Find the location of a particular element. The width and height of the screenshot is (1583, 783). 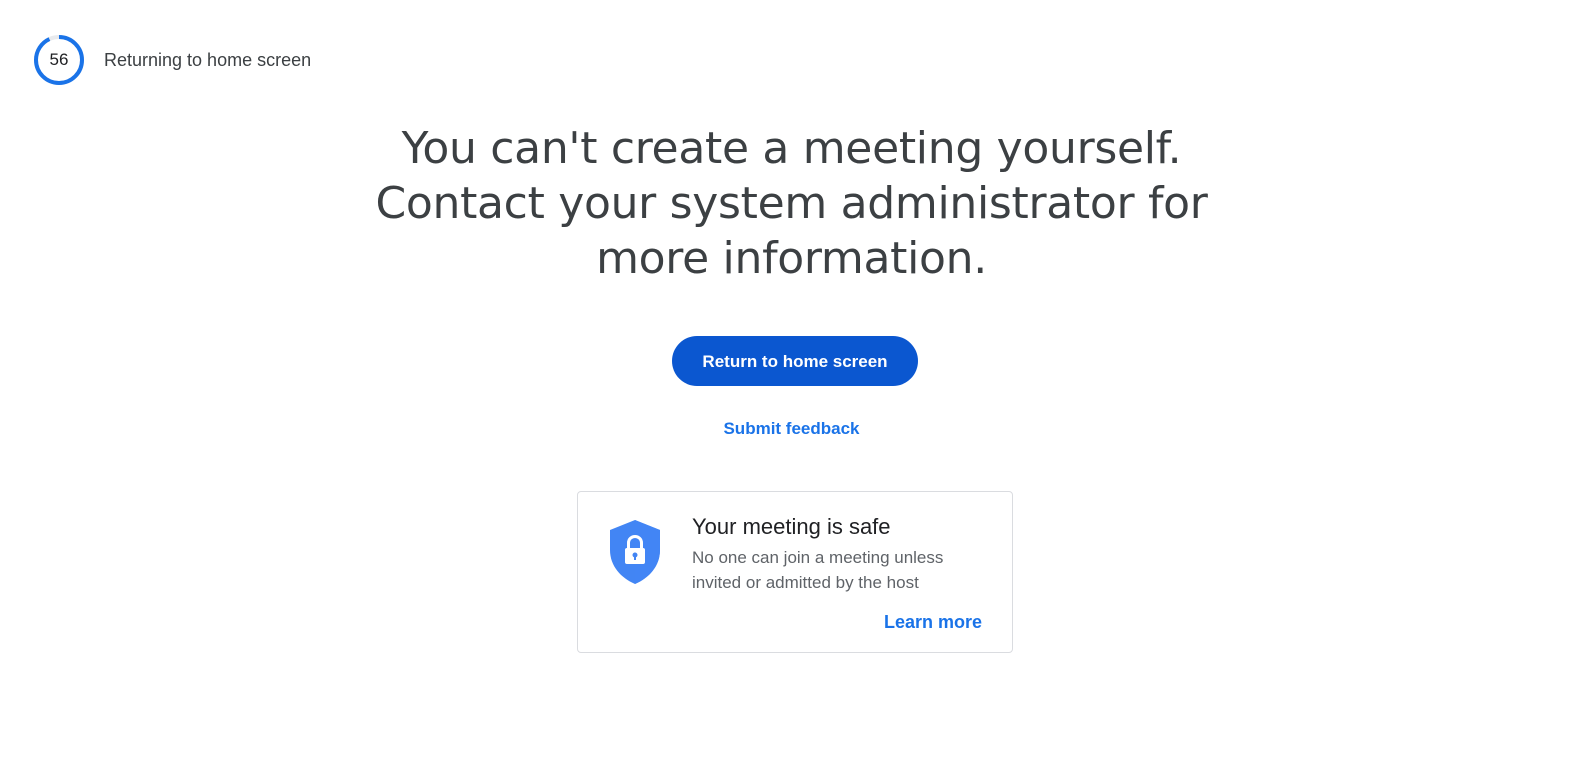

countdown-indicator: 56 Returning to home screen is located at coordinates (172, 60).